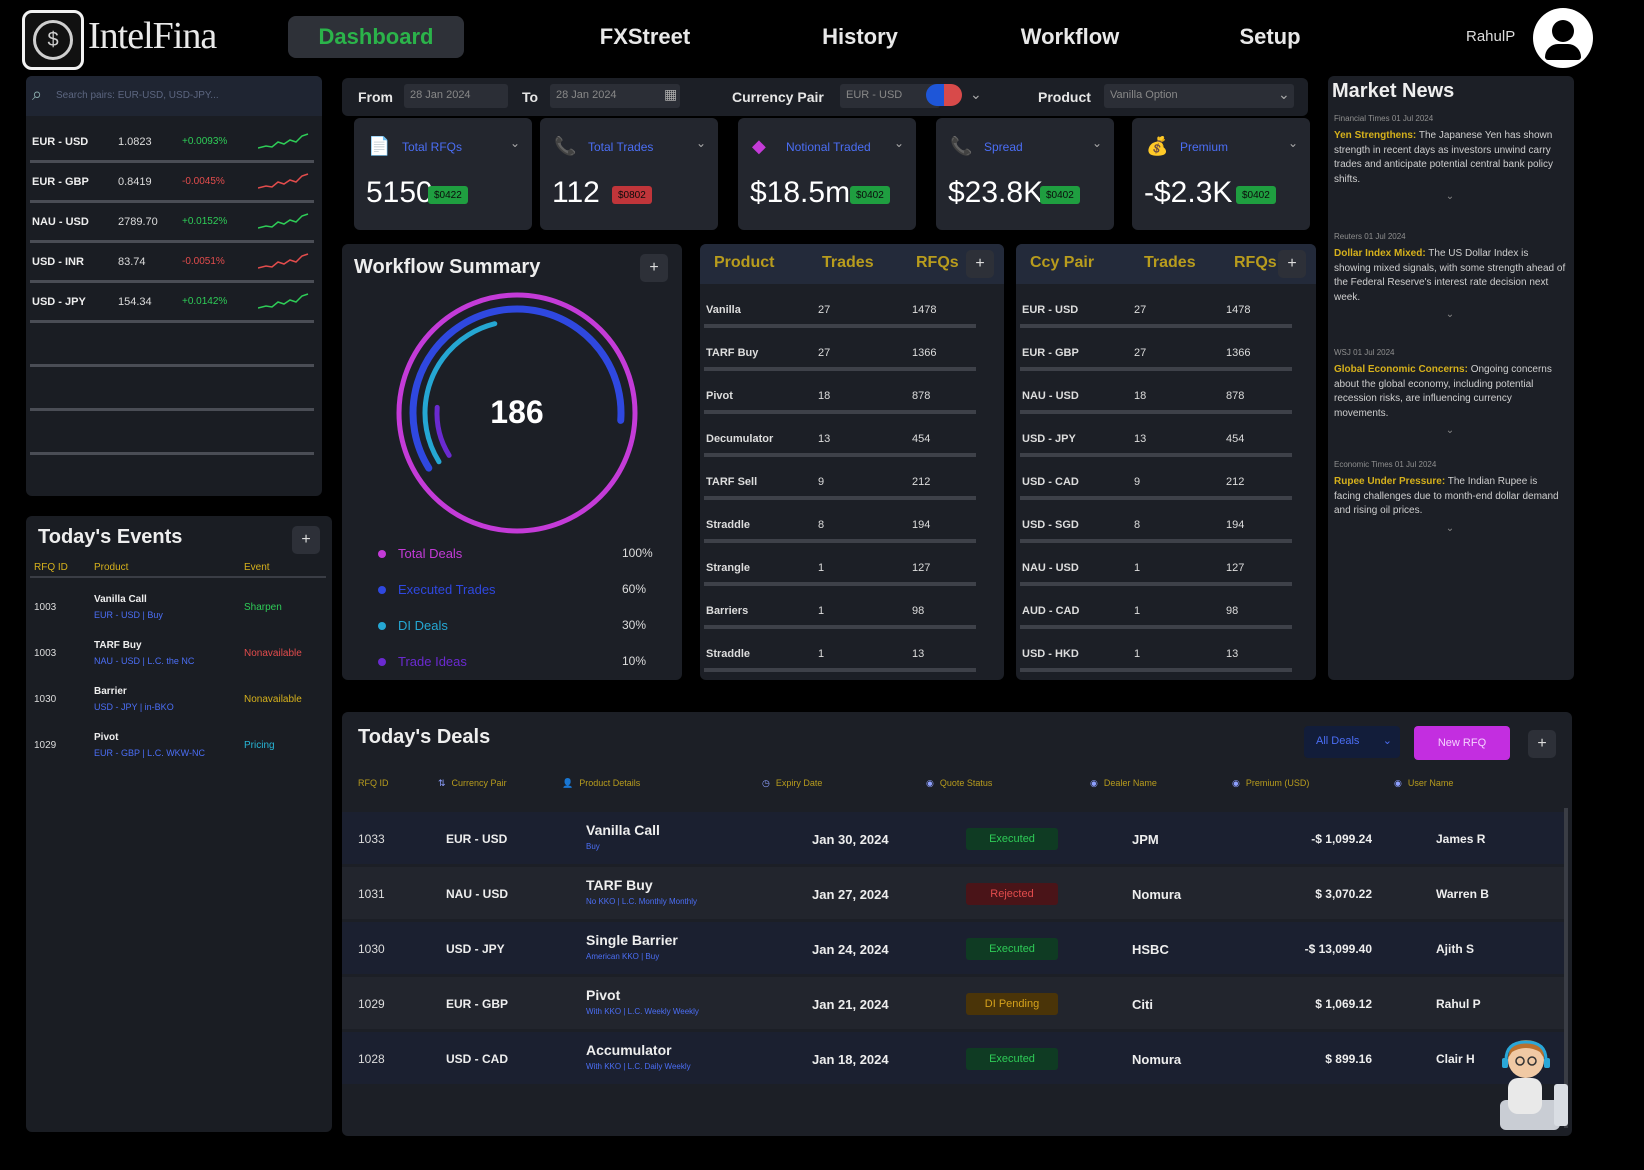 This screenshot has height=1170, width=1644. What do you see at coordinates (1238, 353) in the screenshot?
I see `table-cell: 1366` at bounding box center [1238, 353].